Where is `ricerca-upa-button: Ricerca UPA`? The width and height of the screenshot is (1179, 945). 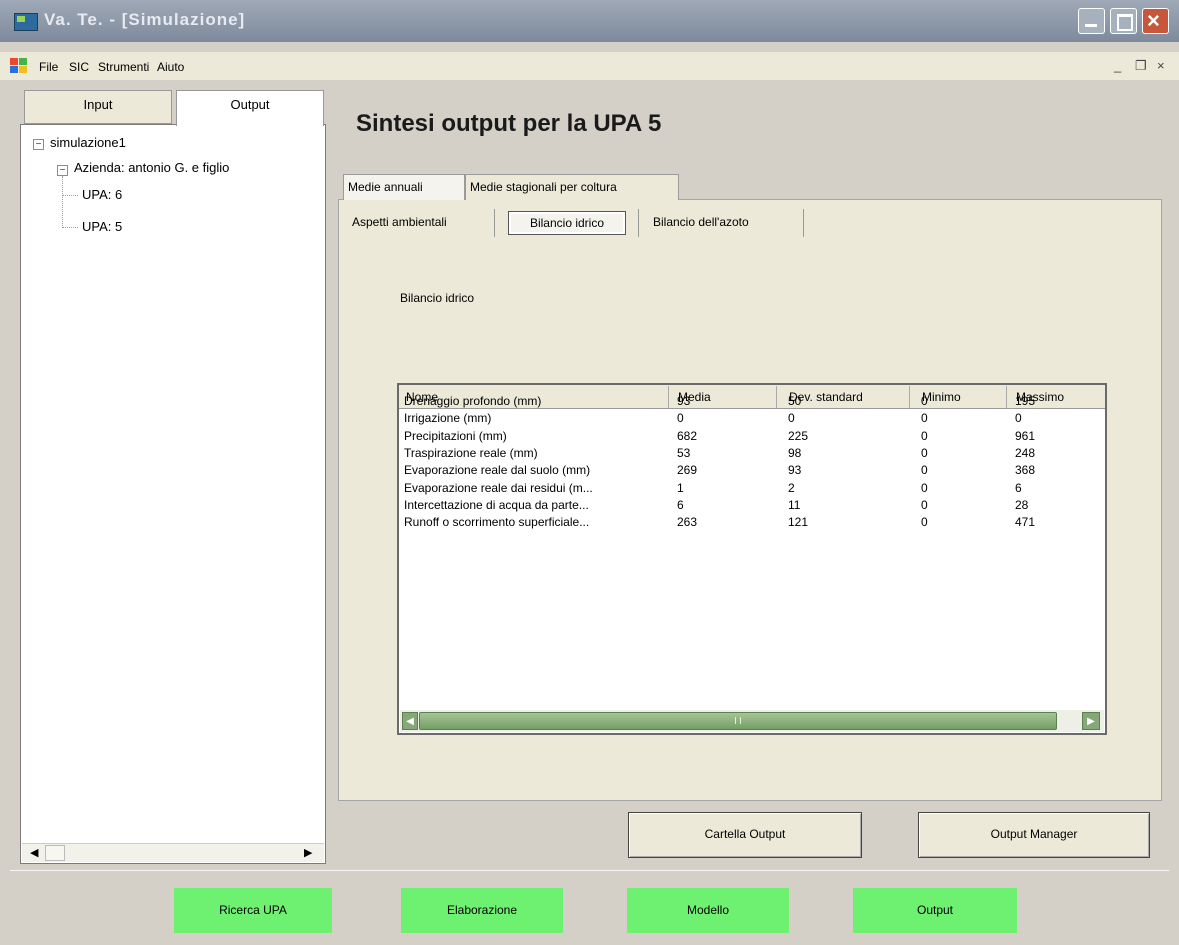
ricerca-upa-button: Ricerca UPA is located at coordinates (253, 910).